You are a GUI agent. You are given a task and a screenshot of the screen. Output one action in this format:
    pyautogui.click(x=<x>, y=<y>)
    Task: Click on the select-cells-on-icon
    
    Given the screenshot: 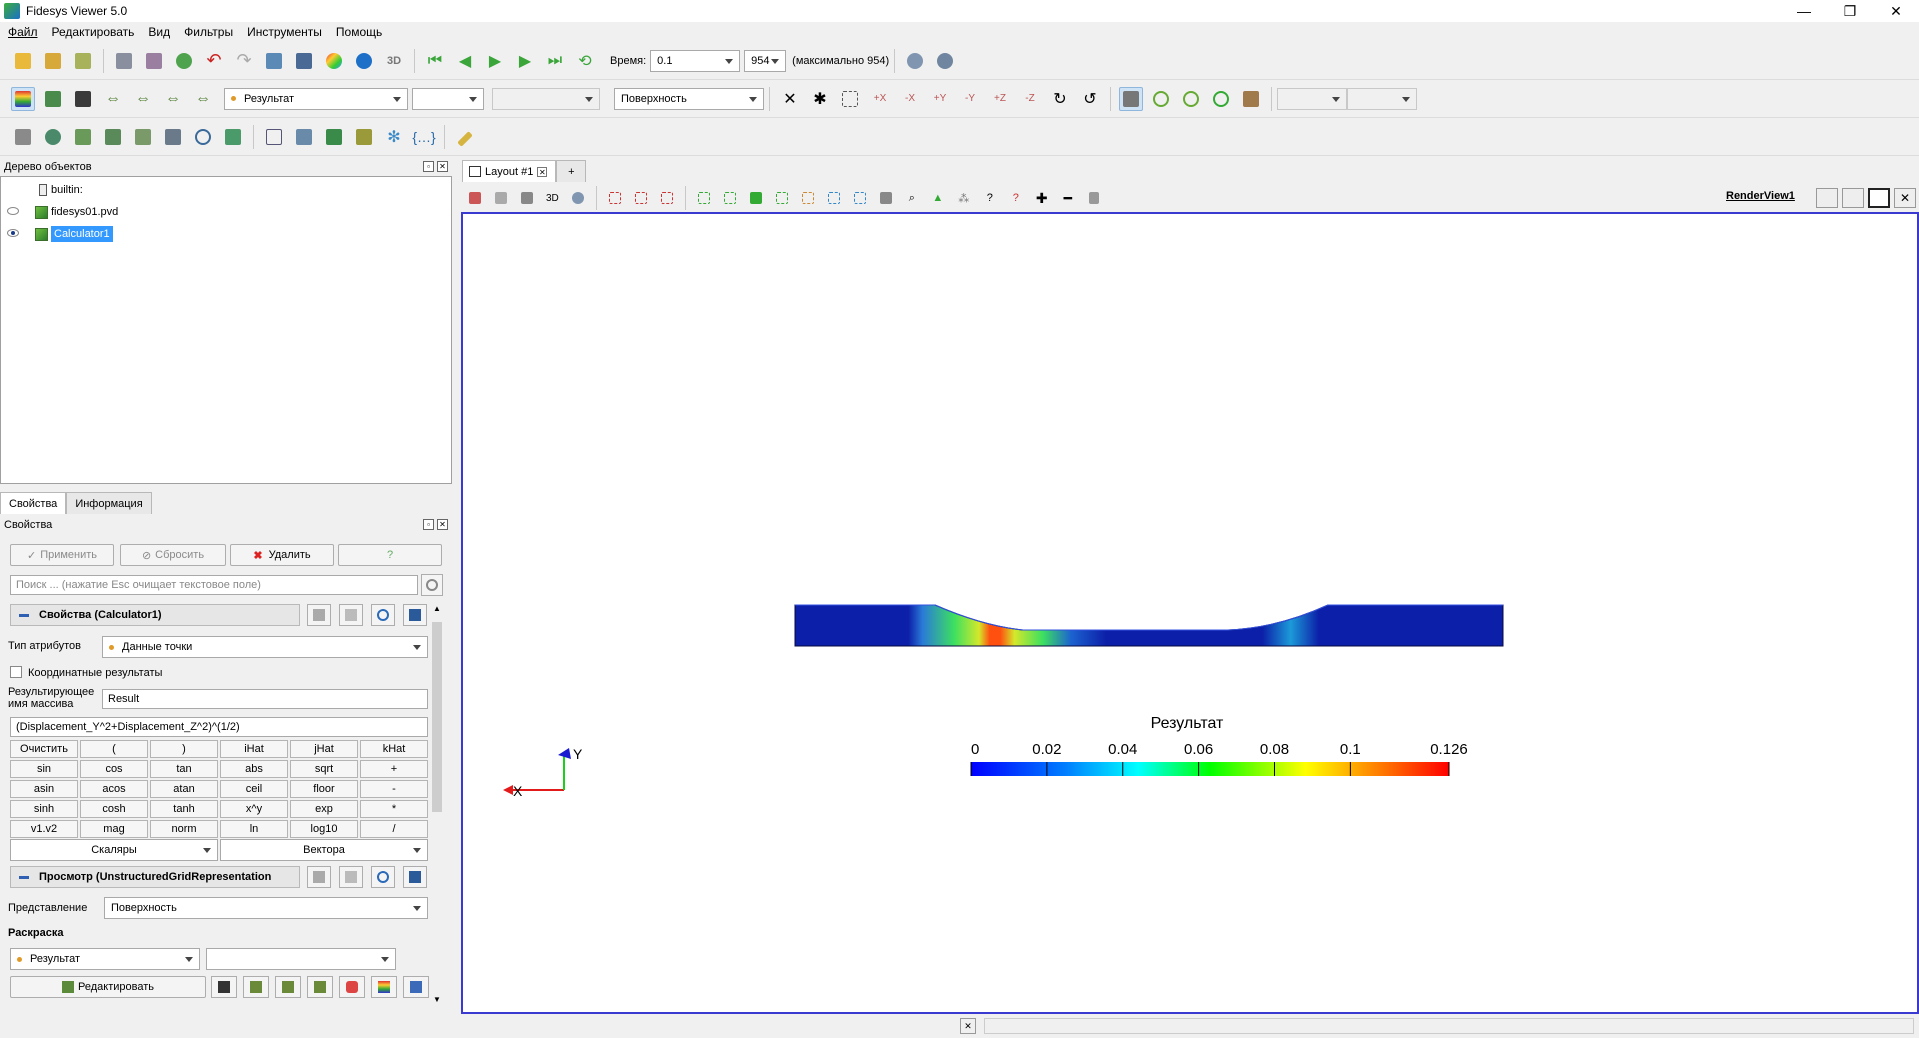 What is the action you would take?
    pyautogui.click(x=615, y=198)
    